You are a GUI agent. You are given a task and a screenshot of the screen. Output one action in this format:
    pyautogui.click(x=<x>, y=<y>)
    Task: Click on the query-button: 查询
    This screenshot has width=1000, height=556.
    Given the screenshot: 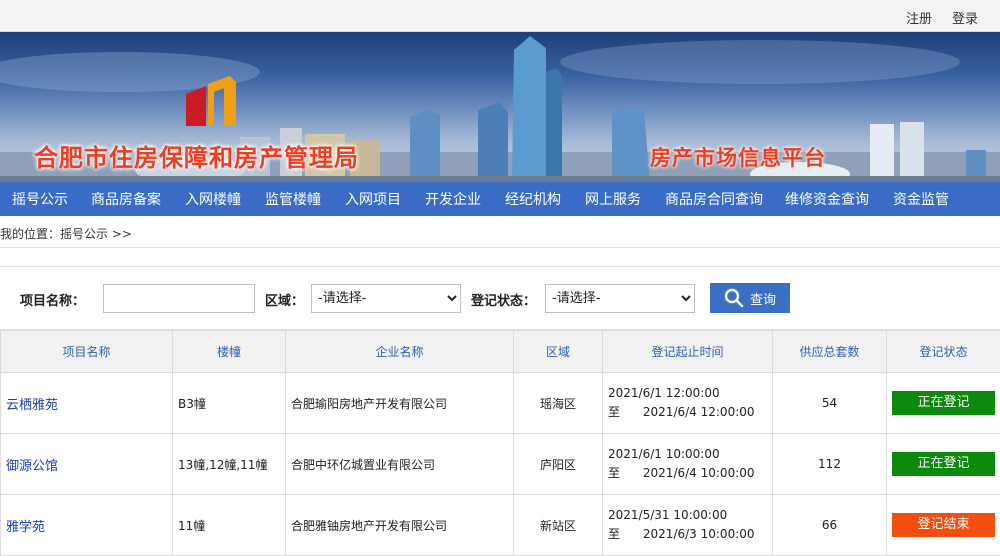 What is the action you would take?
    pyautogui.click(x=750, y=298)
    